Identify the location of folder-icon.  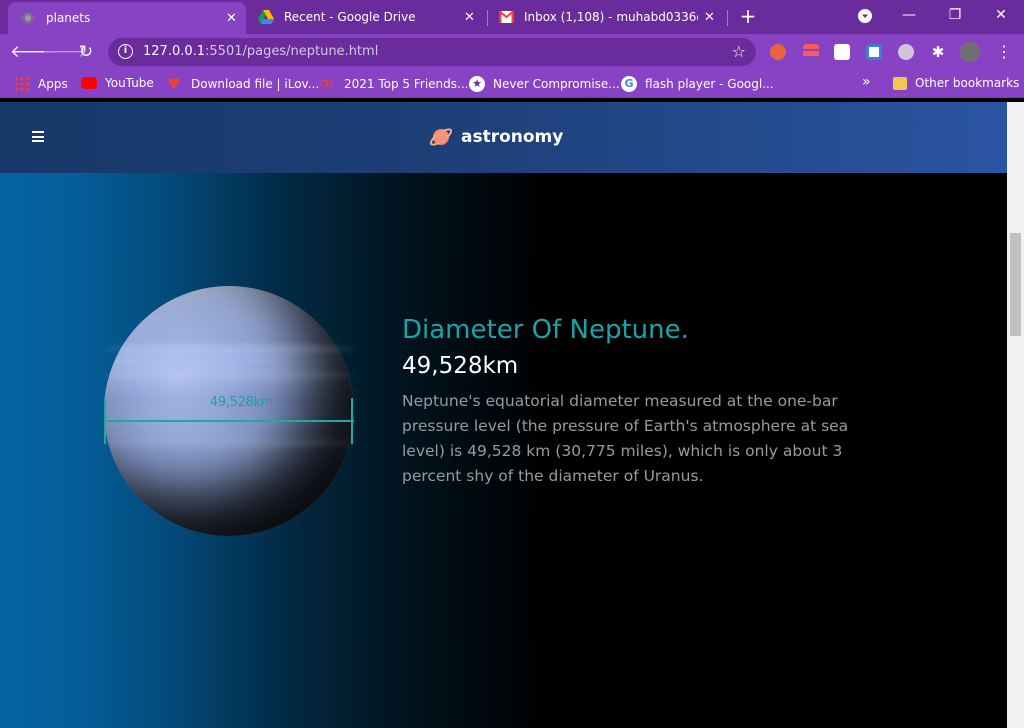
(900, 83).